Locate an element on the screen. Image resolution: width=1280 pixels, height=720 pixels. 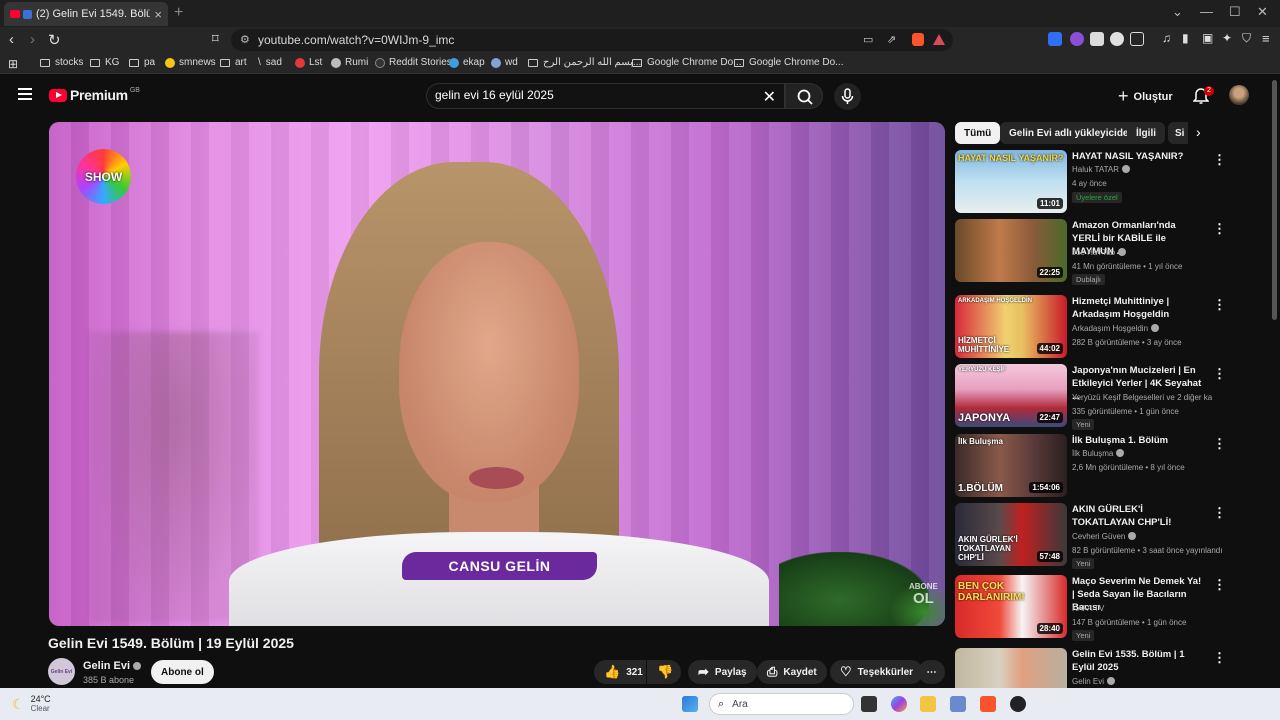
clear-search-icon: ✕ is located at coordinates (769, 97).